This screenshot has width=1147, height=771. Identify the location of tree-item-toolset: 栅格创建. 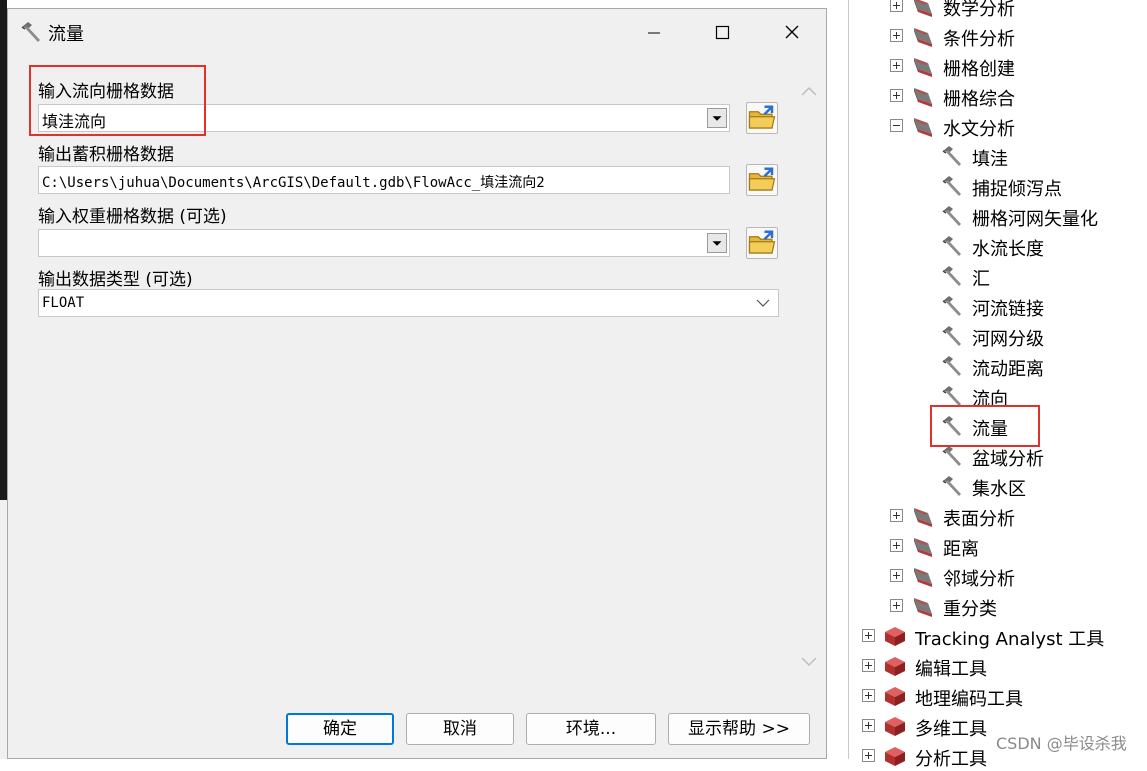
(978, 66).